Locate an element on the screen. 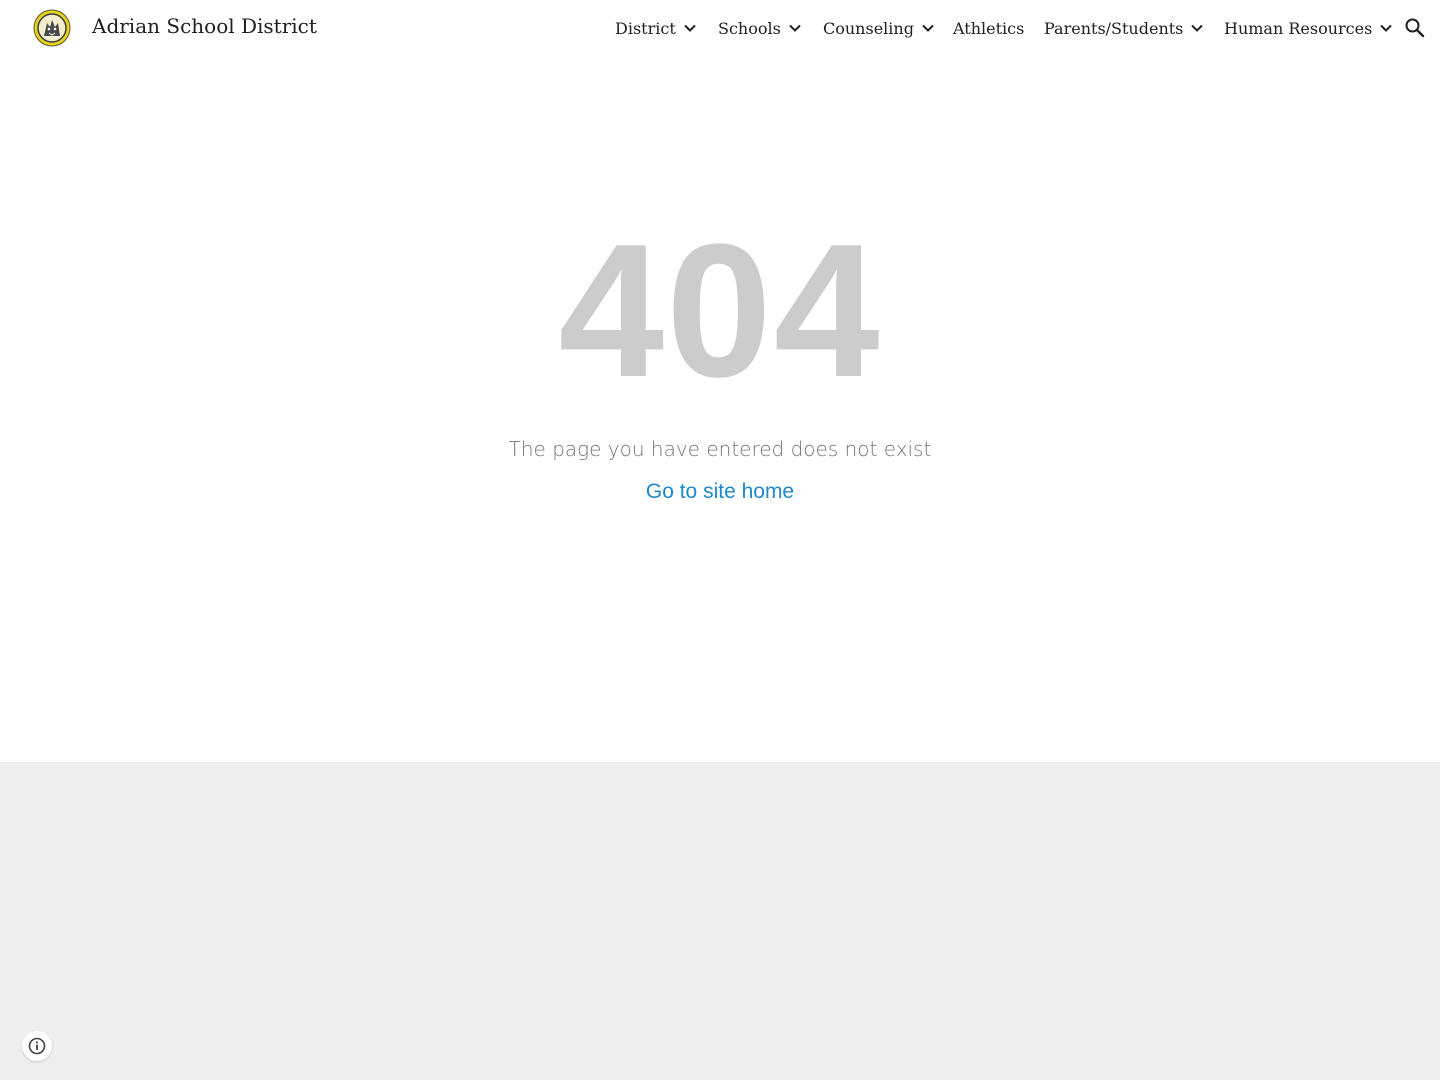 The width and height of the screenshot is (1440, 1080). school-crest-logo-icon is located at coordinates (52, 28).